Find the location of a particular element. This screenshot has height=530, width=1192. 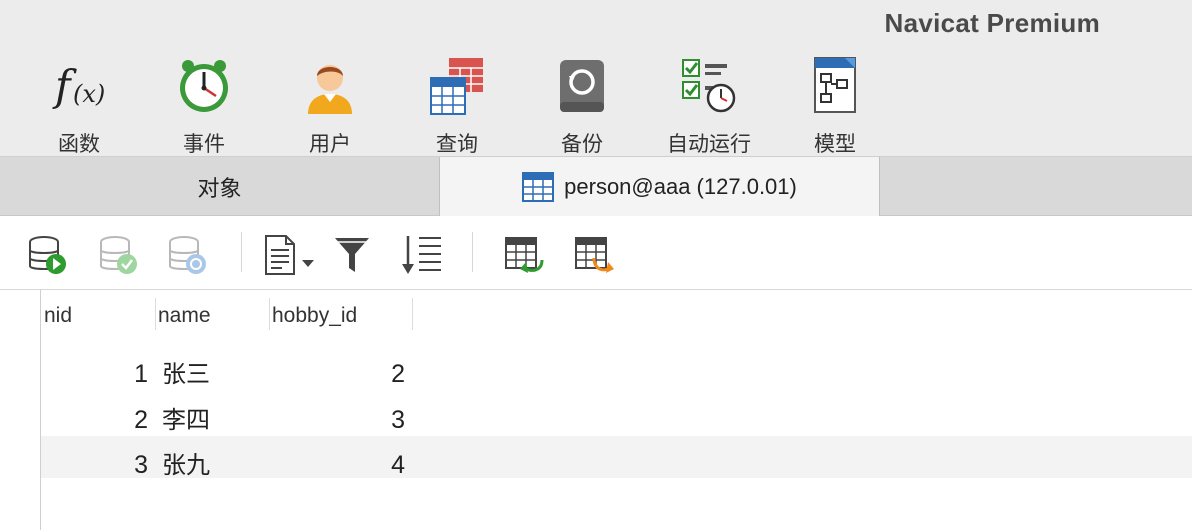

cell-hobby-id: 4 is located at coordinates (338, 465).